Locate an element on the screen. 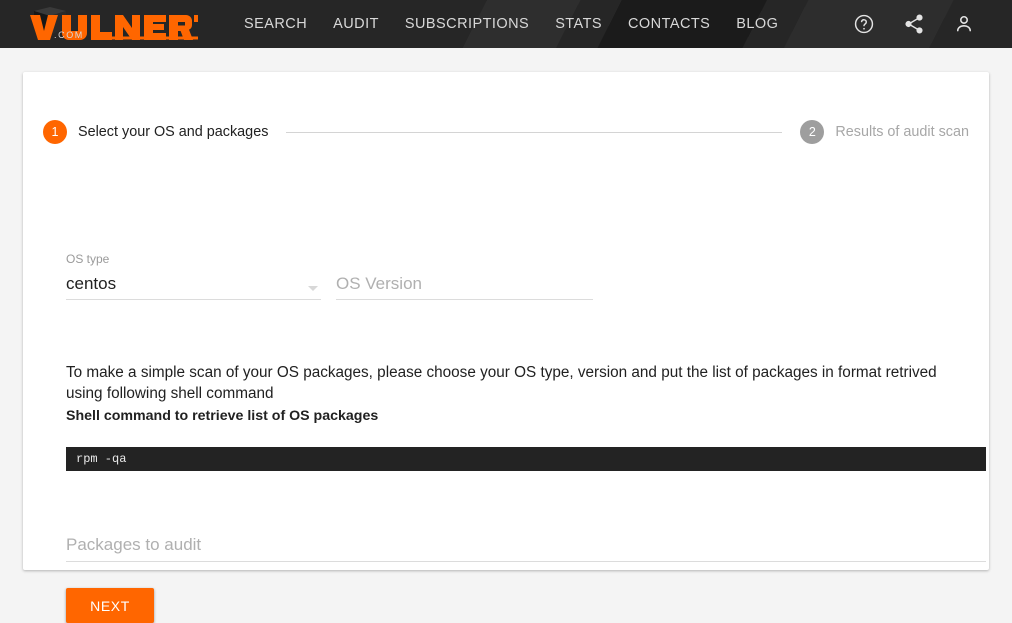 The image size is (1012, 623). os-version-input: OS Version is located at coordinates (464, 286).